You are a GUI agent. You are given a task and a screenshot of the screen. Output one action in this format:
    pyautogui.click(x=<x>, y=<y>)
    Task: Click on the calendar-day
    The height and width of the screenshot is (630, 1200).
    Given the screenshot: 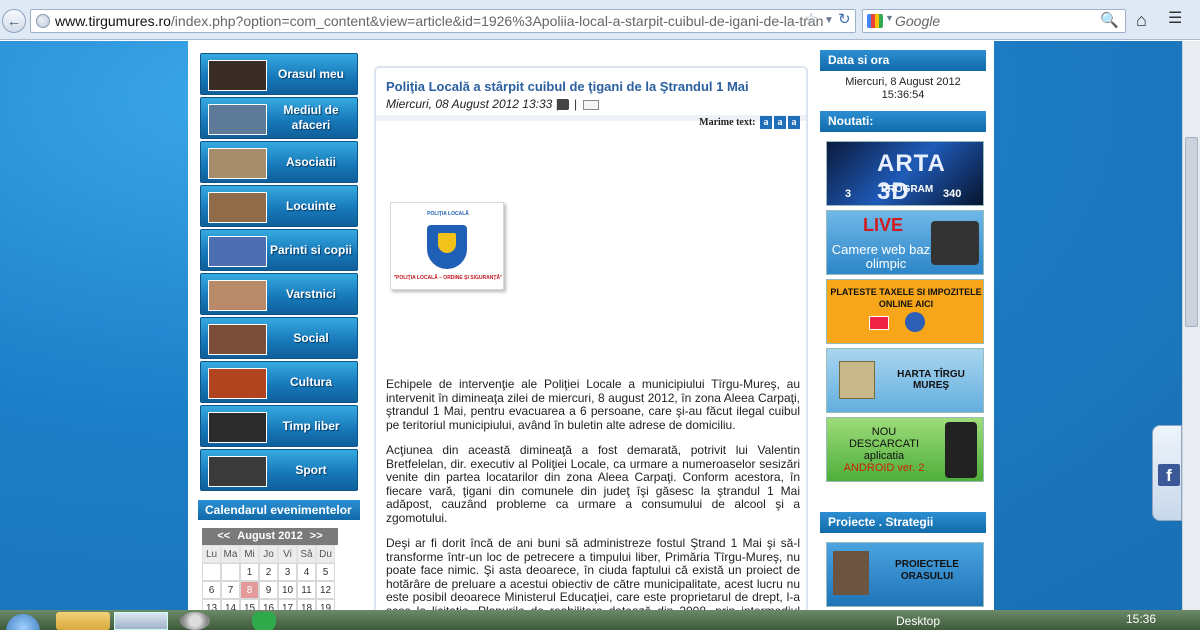 What is the action you would take?
    pyautogui.click(x=230, y=572)
    